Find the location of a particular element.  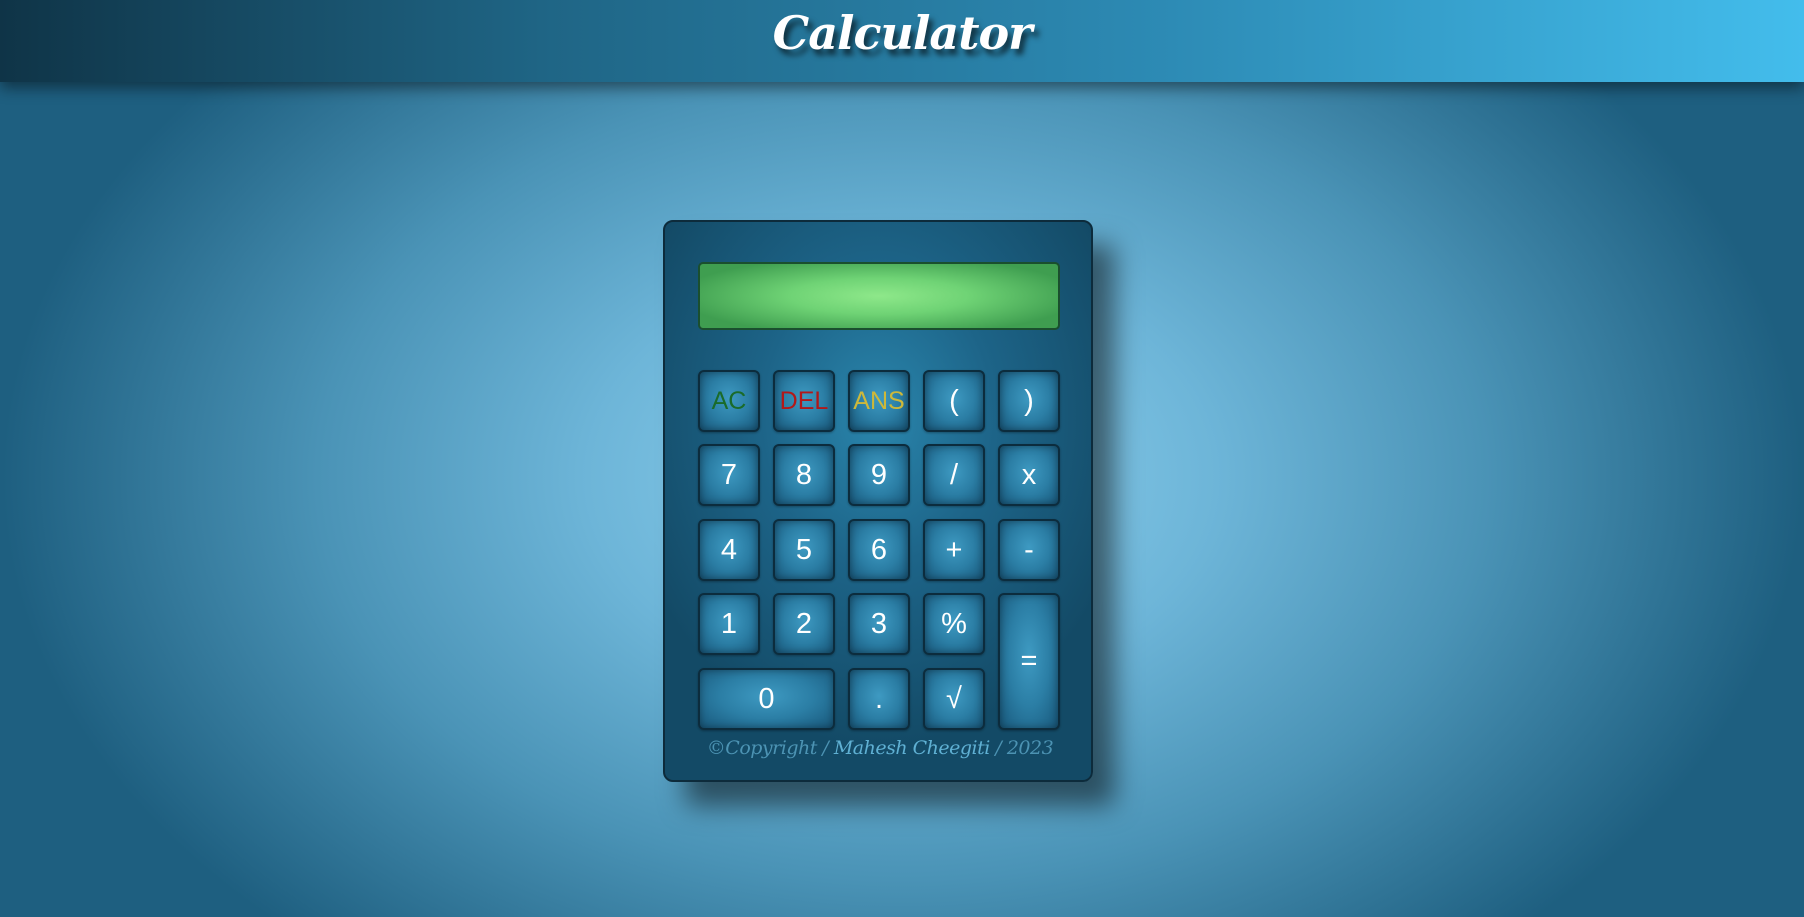

digit-5-button: 5 is located at coordinates (804, 550).